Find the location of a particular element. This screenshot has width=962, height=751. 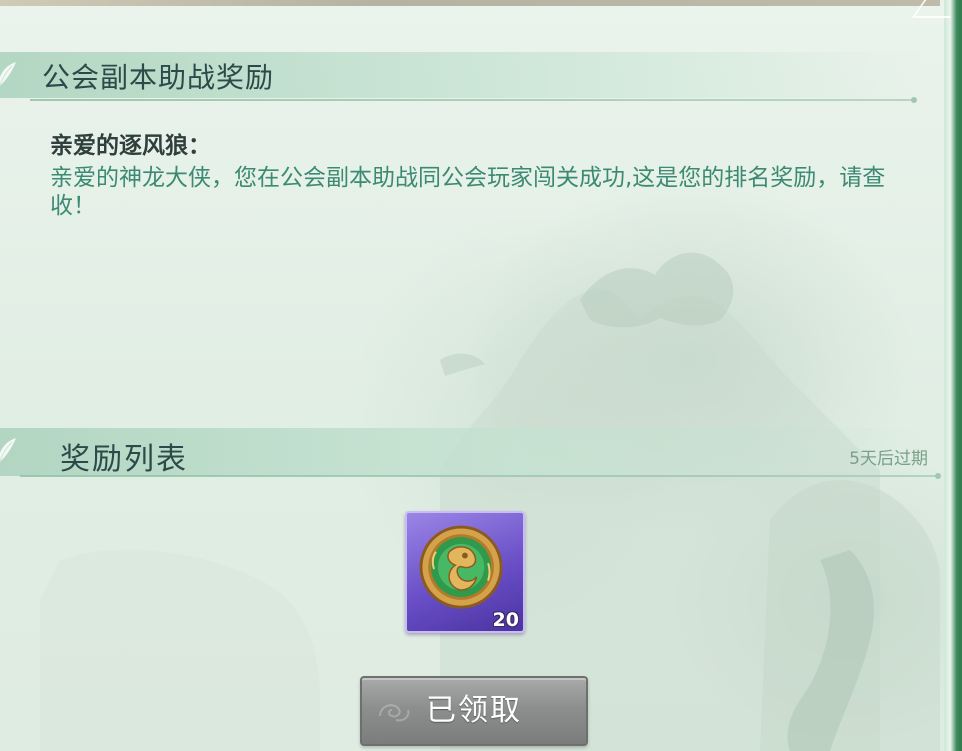

reward-list-title: 奖励列表 is located at coordinates (124, 459).